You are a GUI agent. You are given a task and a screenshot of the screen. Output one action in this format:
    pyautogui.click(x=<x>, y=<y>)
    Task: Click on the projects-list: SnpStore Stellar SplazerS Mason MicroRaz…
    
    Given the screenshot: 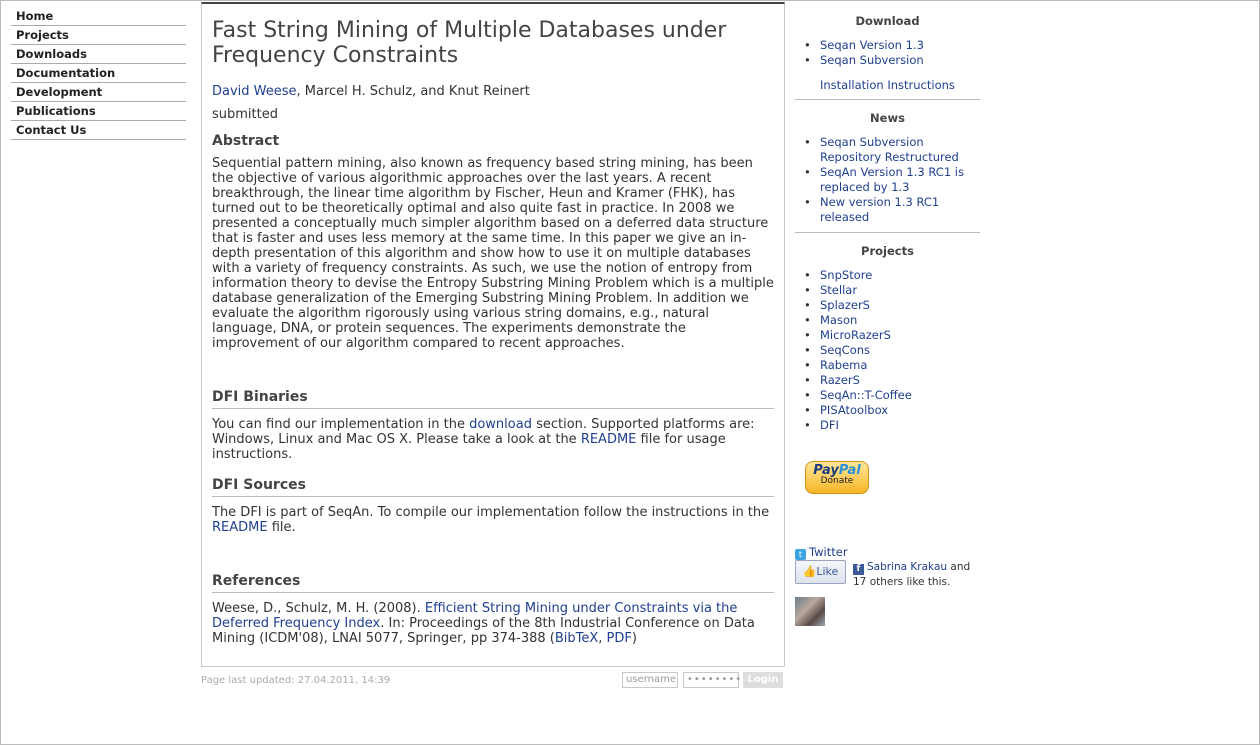 What is the action you would take?
    pyautogui.click(x=887, y=350)
    